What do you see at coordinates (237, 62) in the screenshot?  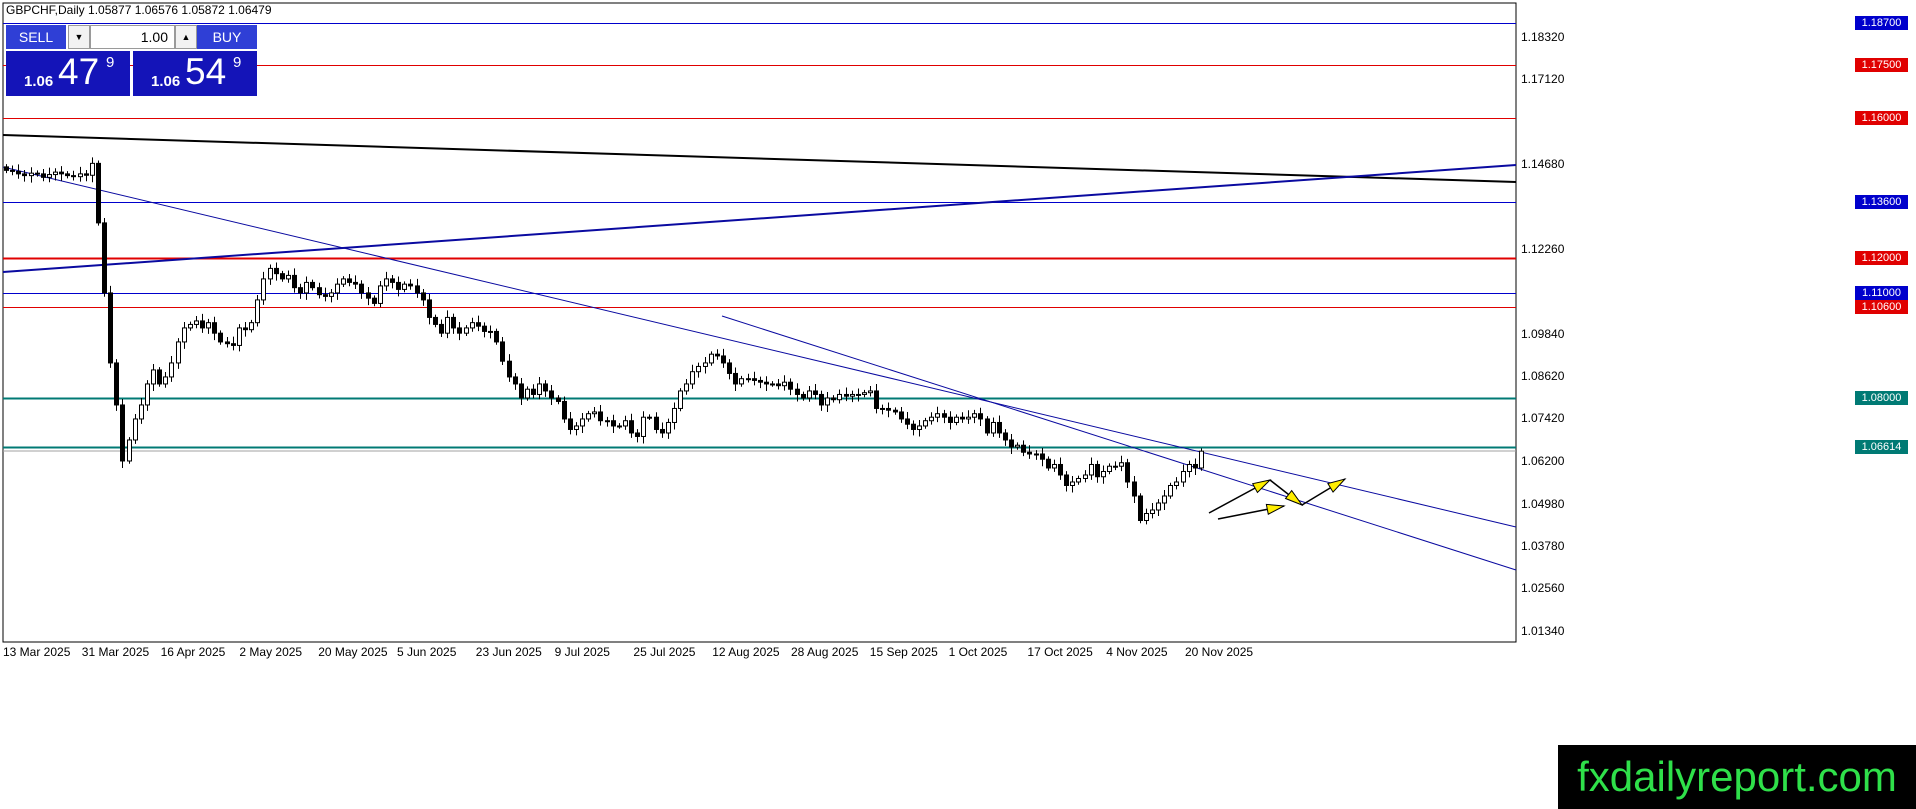 I see `ask-fraction: 9` at bounding box center [237, 62].